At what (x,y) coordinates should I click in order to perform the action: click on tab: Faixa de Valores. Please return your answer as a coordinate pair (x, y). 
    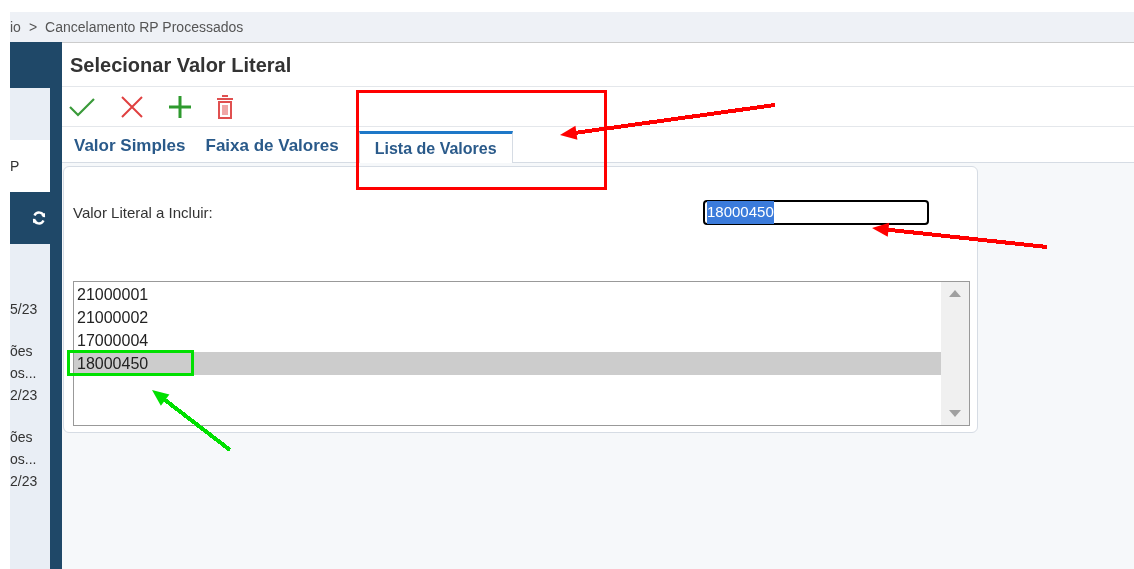
    Looking at the image, I should click on (272, 146).